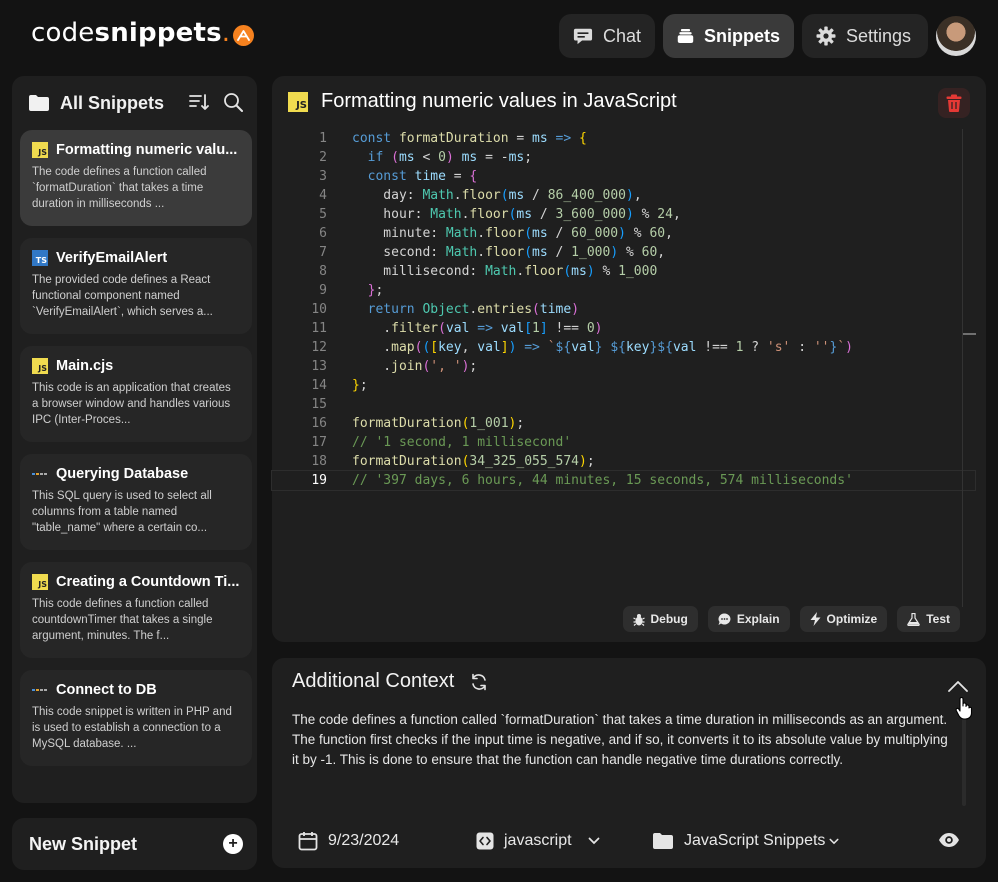 This screenshot has height=882, width=998. I want to click on code-line: 6 minute: Math.floor(ms / 60_000) % 60,, so click(496, 233).